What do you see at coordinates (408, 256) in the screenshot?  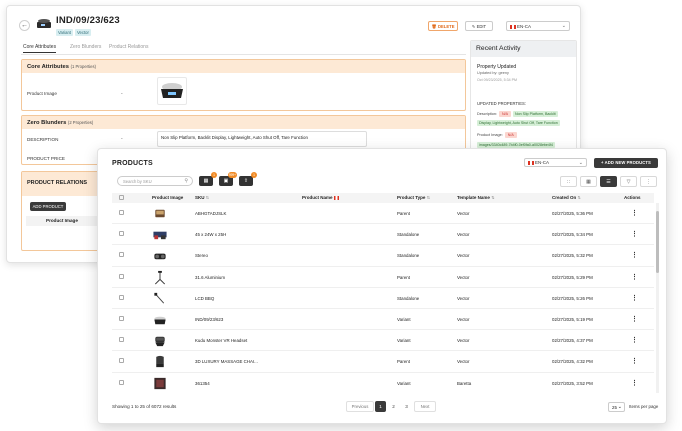 I see `cell-product-type: Standalone` at bounding box center [408, 256].